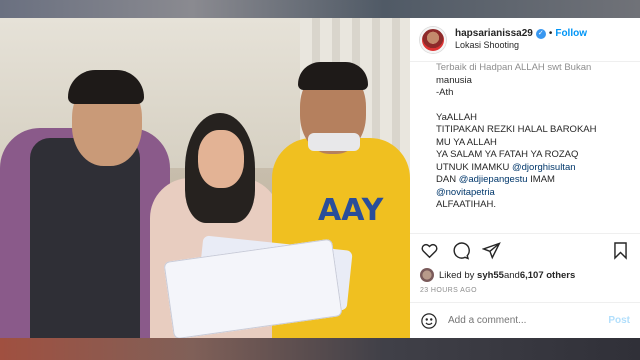 Image resolution: width=640 pixels, height=360 pixels. Describe the element at coordinates (457, 275) in the screenshot. I see `likes-prefix: Liked by` at that location.